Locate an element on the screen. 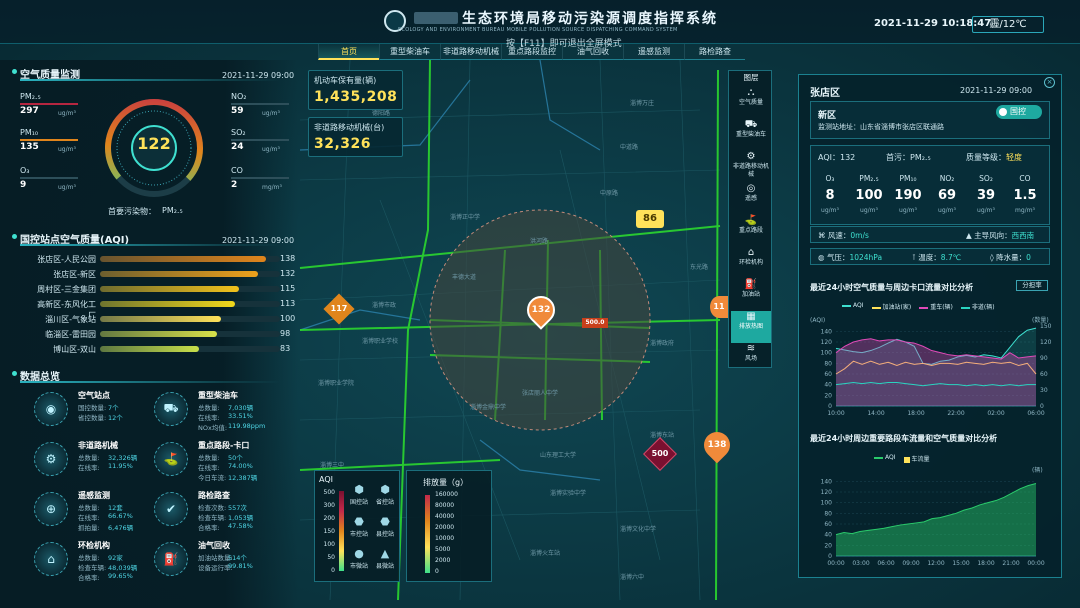 This screenshot has height=608, width=1080. overview-stat: 总数量: 7,030辆 is located at coordinates (243, 407).